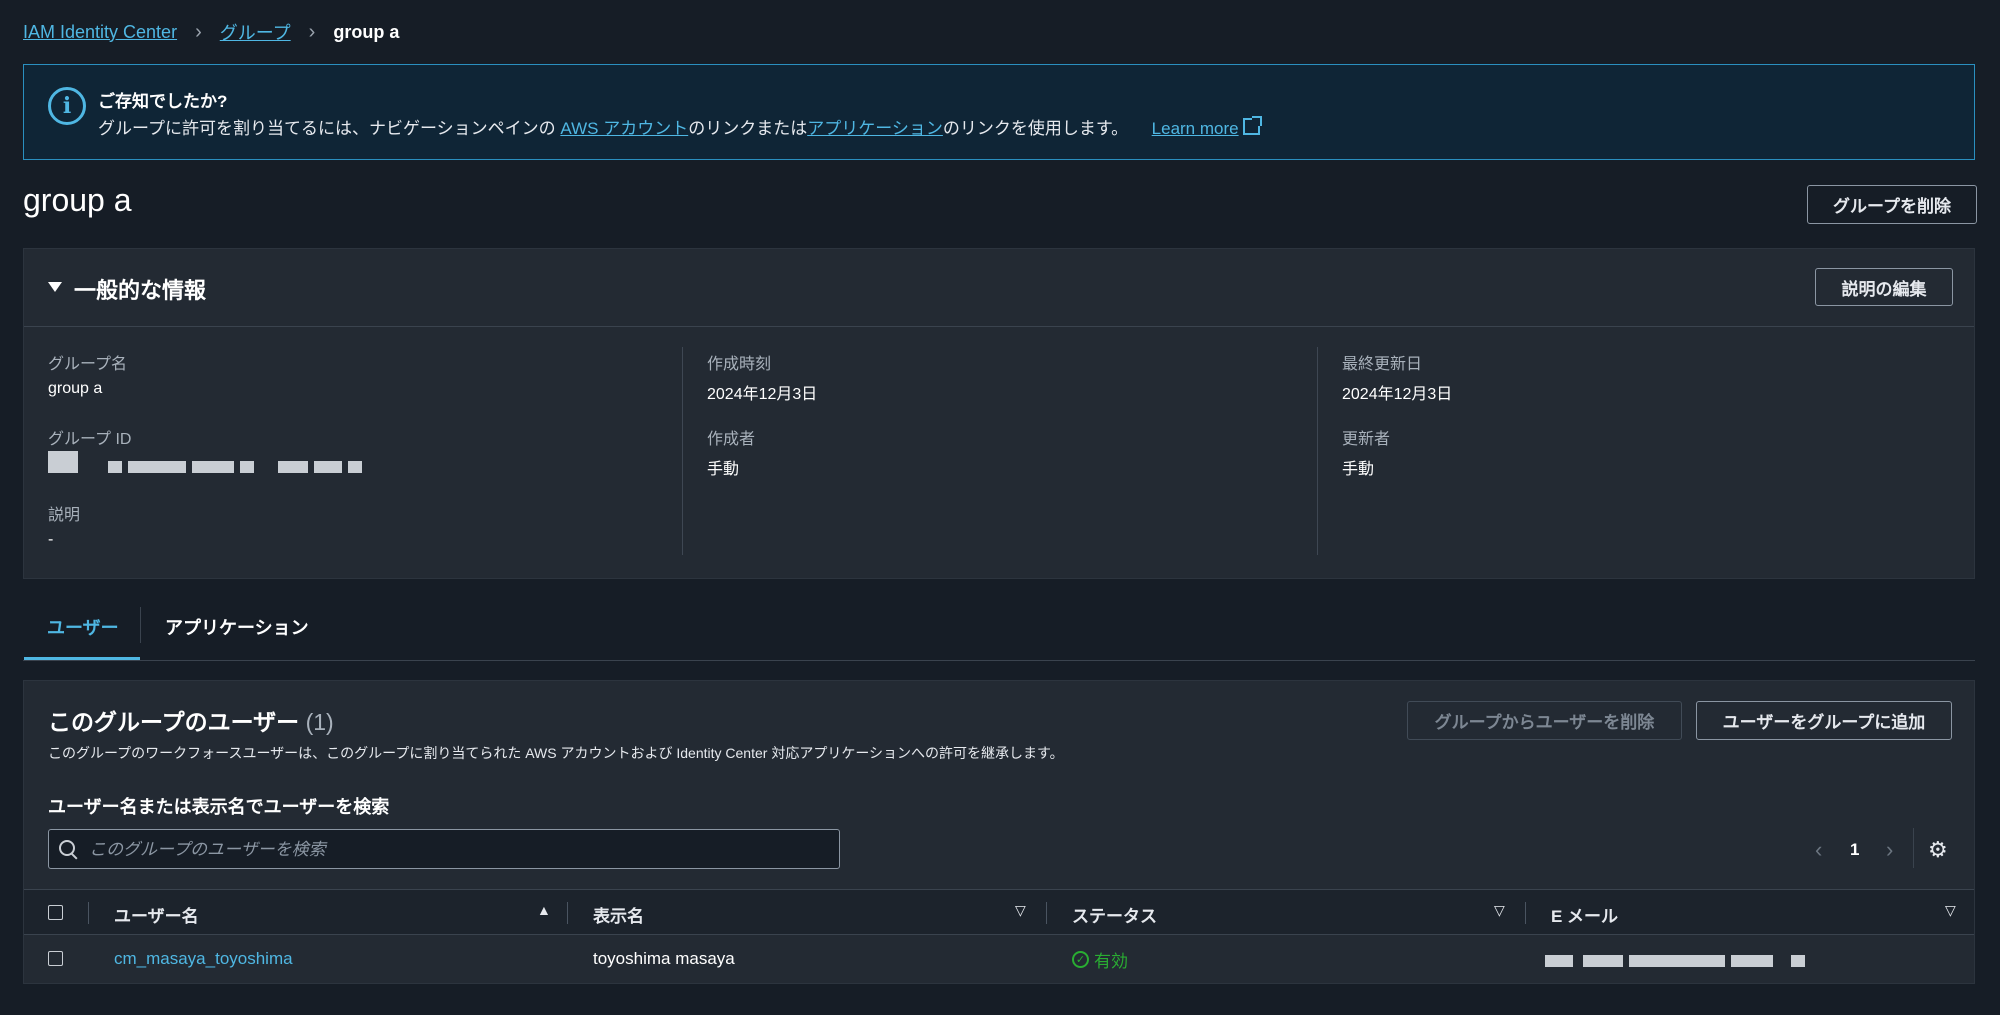  Describe the element at coordinates (1695, 962) in the screenshot. I see `email-redacted` at that location.